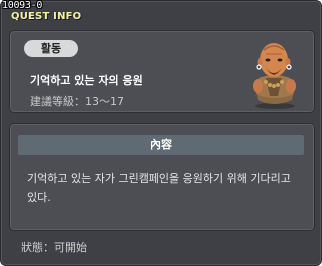 The width and height of the screenshot is (322, 266). Describe the element at coordinates (86, 80) in the screenshot. I see `quest-name: 기억하고 있는 자의 응원` at that location.